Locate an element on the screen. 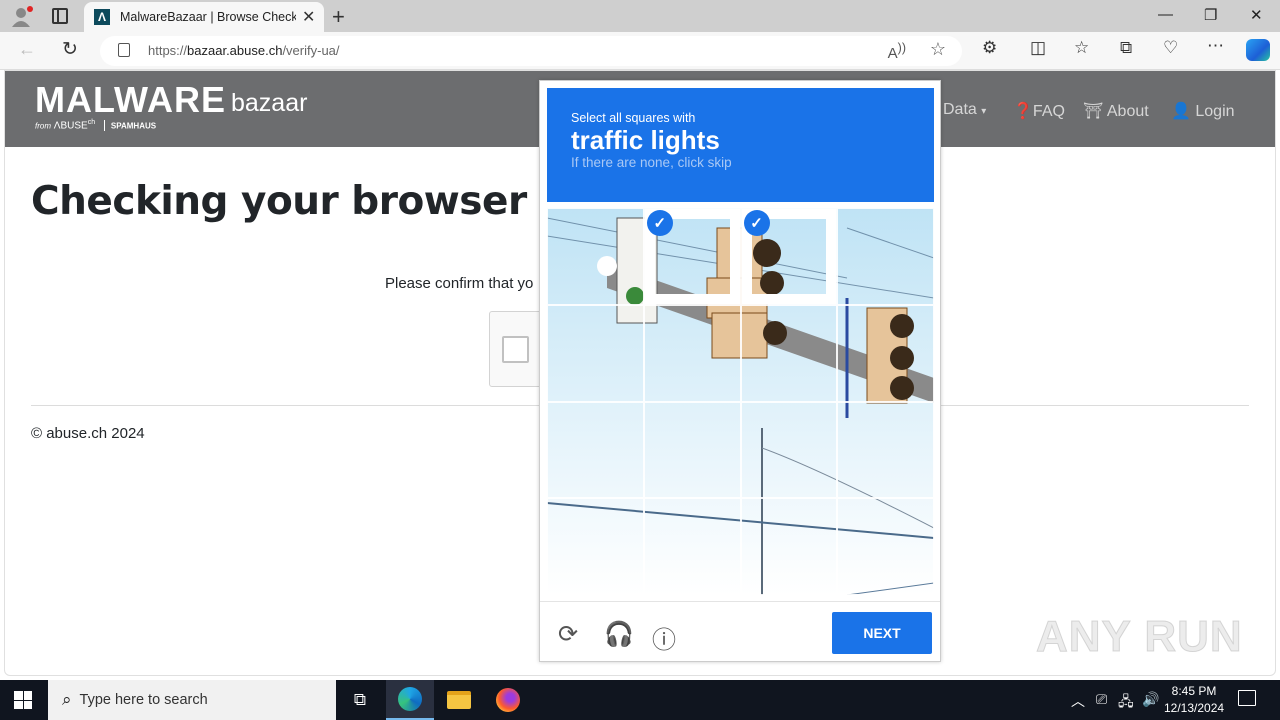  reload-challenge-icon: ⟳ is located at coordinates (568, 634).